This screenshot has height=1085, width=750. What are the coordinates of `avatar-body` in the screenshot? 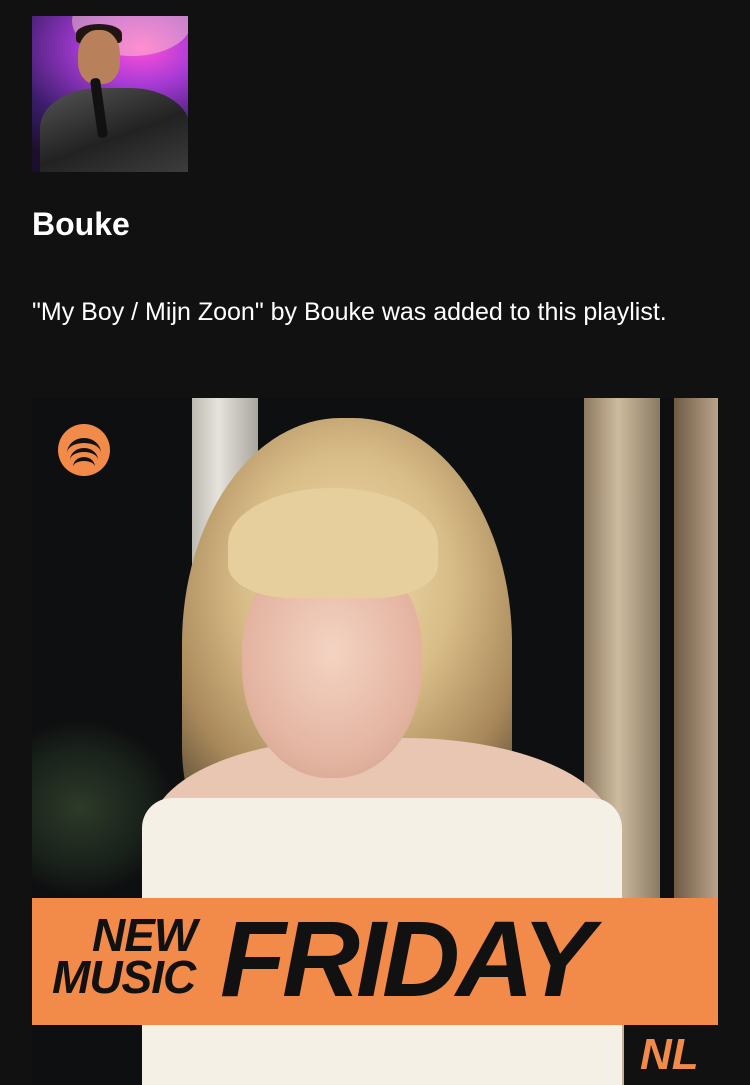 It's located at (114, 130).